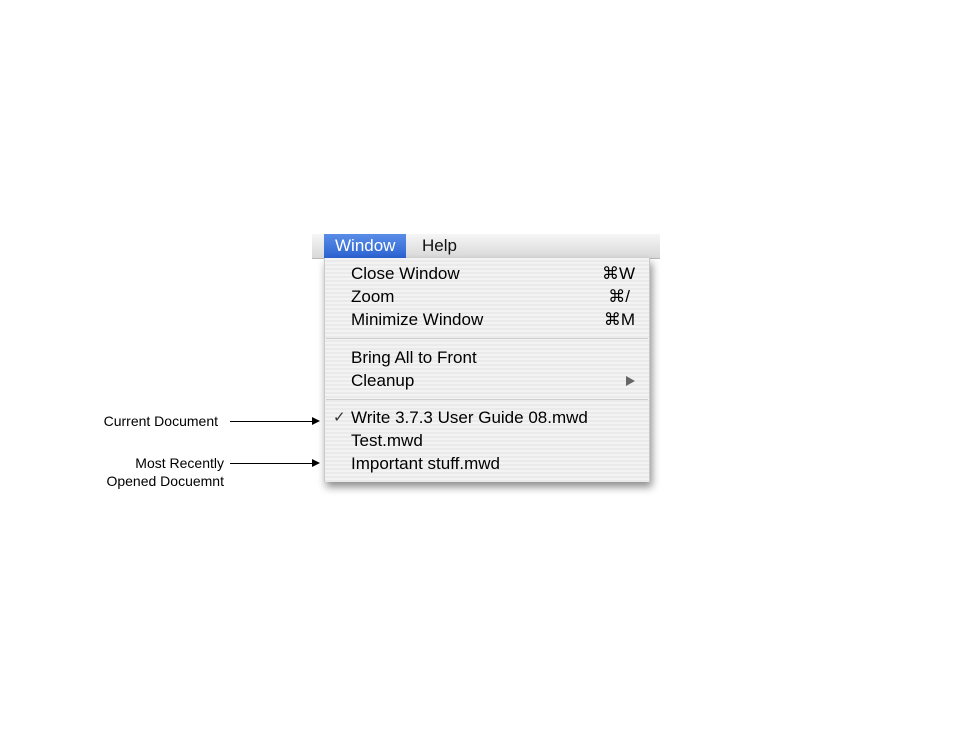  Describe the element at coordinates (414, 357) in the screenshot. I see `menu-item-label: Bring All to Front` at that location.